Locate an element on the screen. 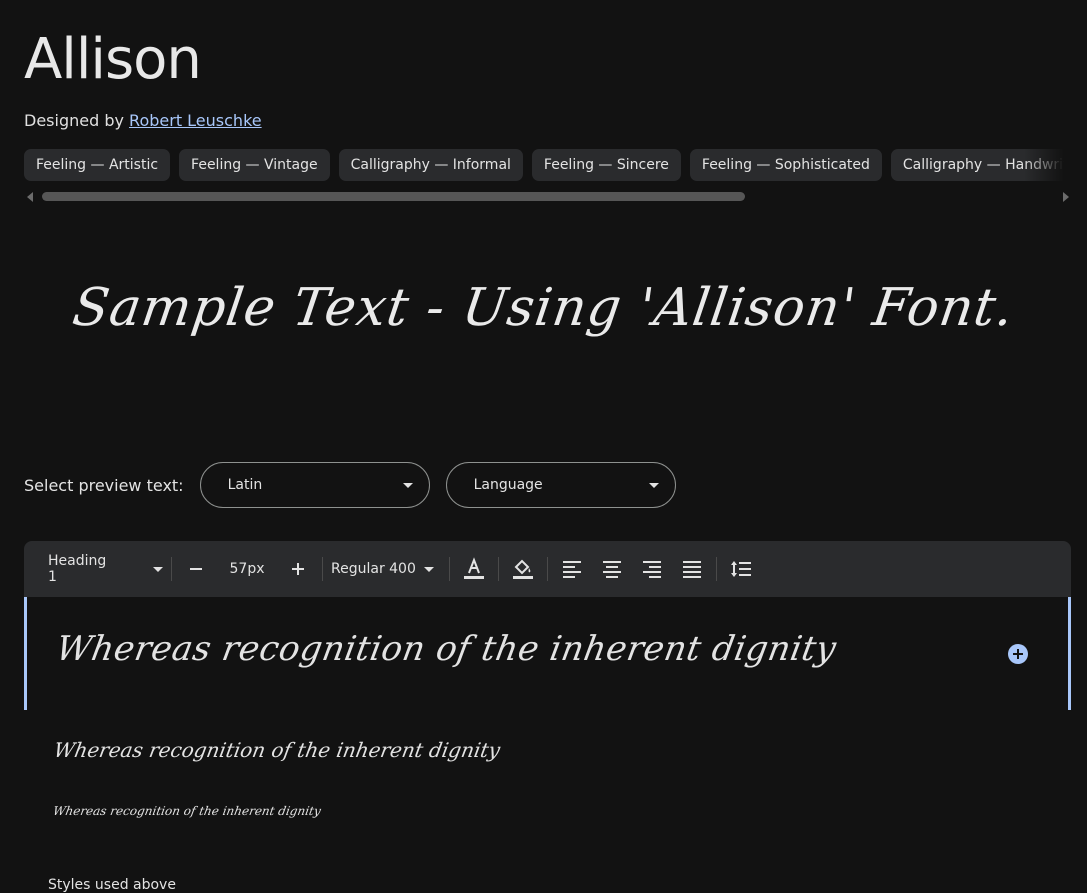 This screenshot has width=1087, height=893. language-select-value: Language is located at coordinates (508, 485).